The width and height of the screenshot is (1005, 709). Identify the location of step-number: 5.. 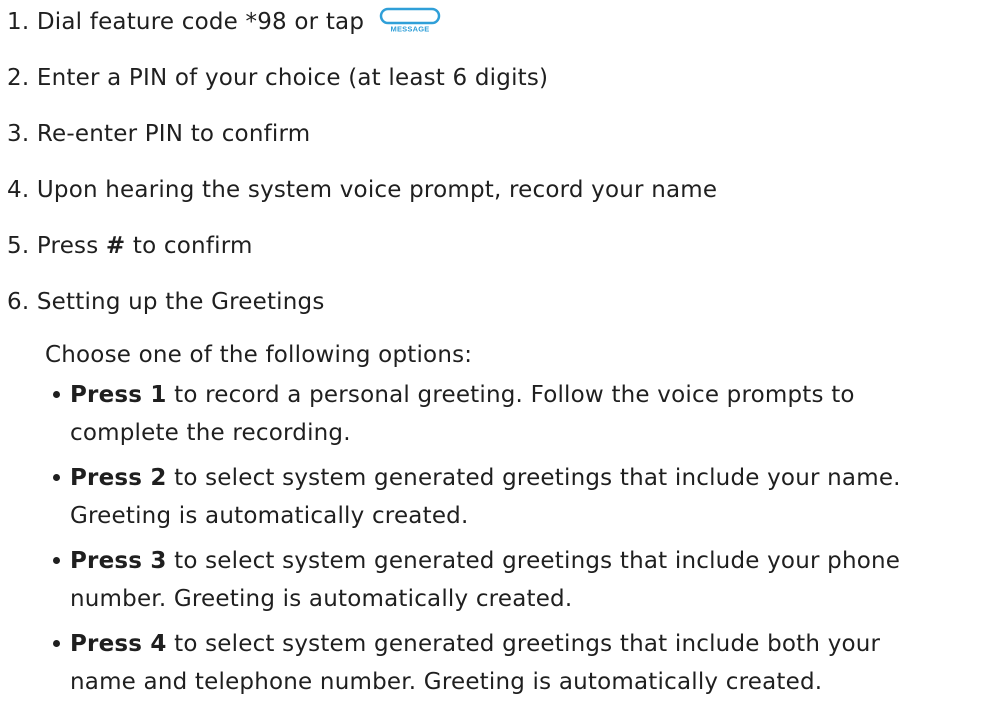
(18, 246).